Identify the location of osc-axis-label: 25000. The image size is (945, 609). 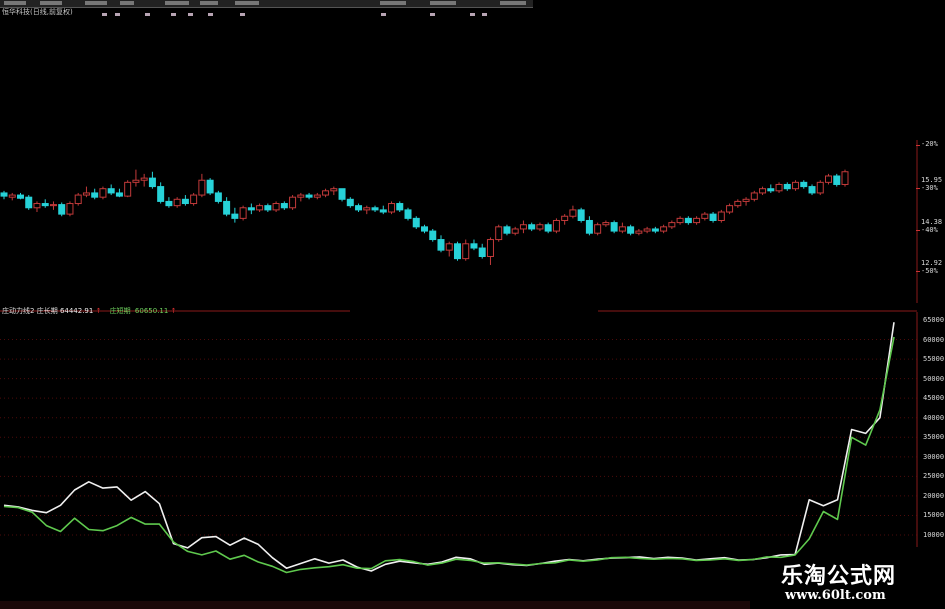
(934, 476).